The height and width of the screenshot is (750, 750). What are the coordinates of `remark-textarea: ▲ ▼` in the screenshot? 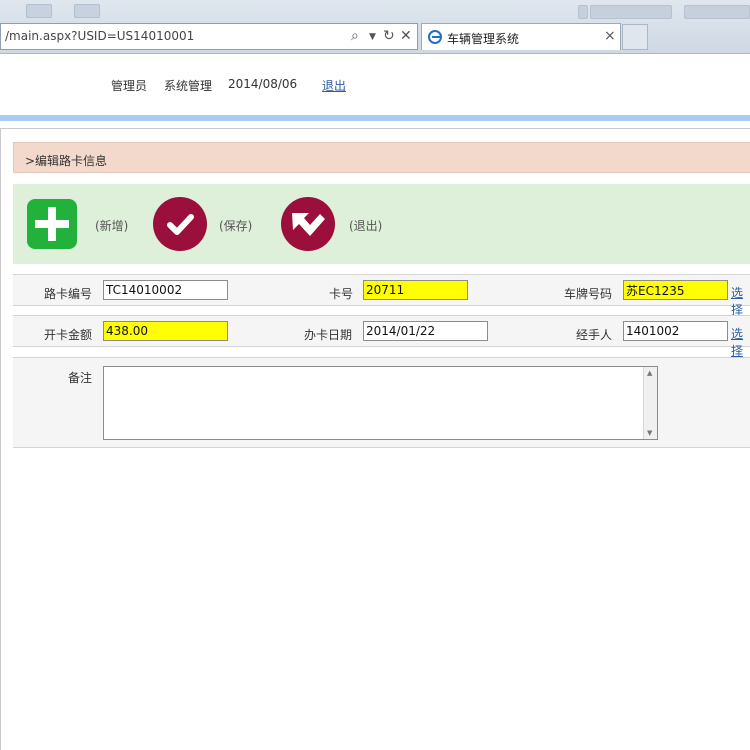 It's located at (380, 403).